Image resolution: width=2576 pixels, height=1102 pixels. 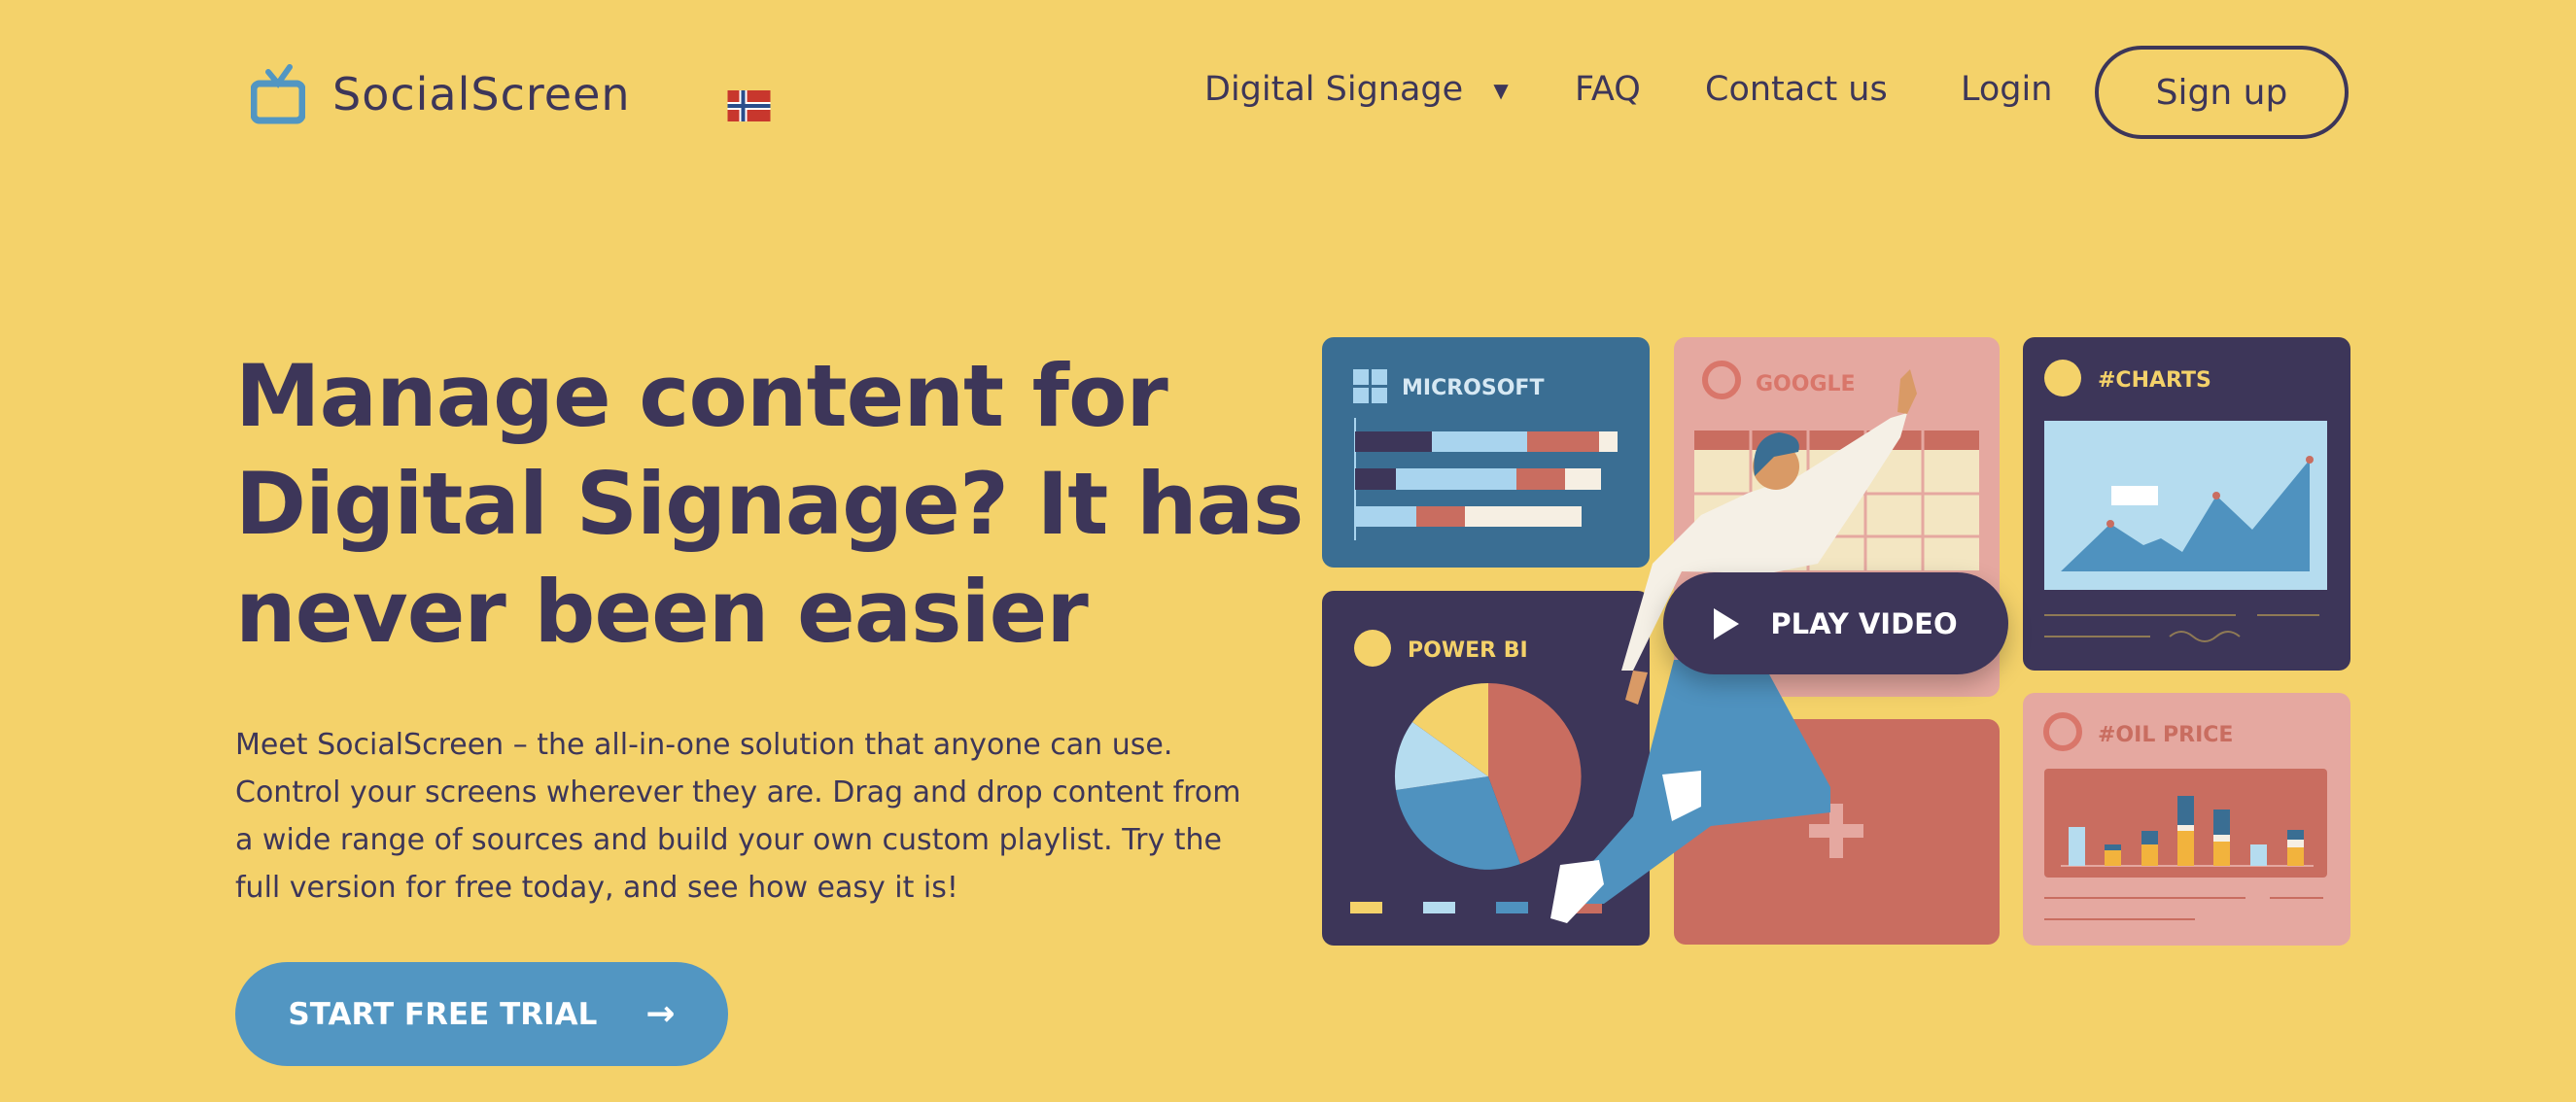 What do you see at coordinates (2154, 380) in the screenshot?
I see `card-title: #CHARTS` at bounding box center [2154, 380].